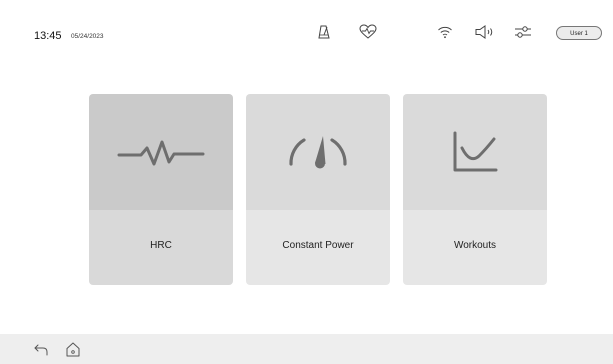 The height and width of the screenshot is (364, 613). Describe the element at coordinates (324, 32) in the screenshot. I see `metronome-icon` at that location.